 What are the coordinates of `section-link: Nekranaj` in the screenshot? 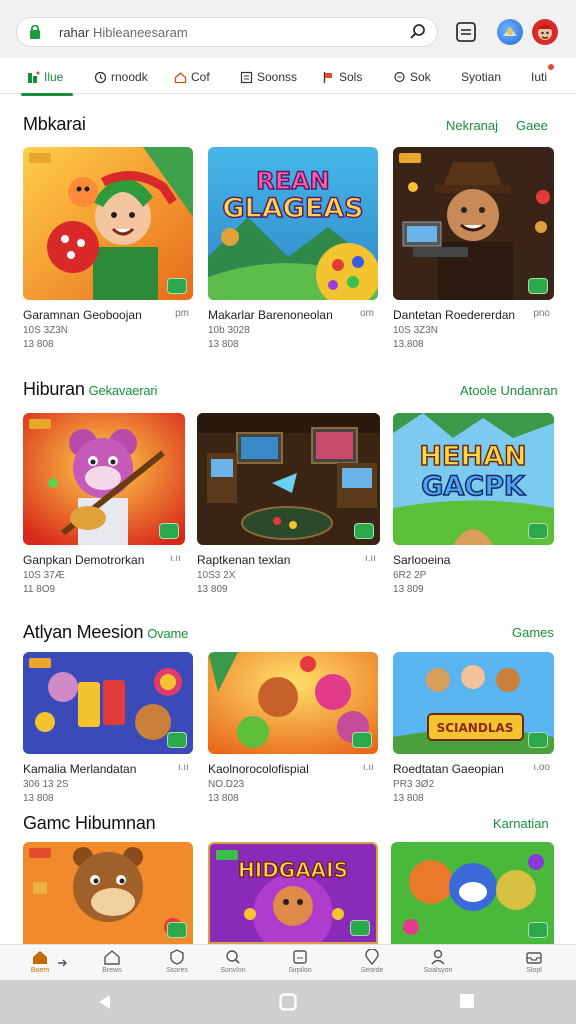 It's located at (472, 125).